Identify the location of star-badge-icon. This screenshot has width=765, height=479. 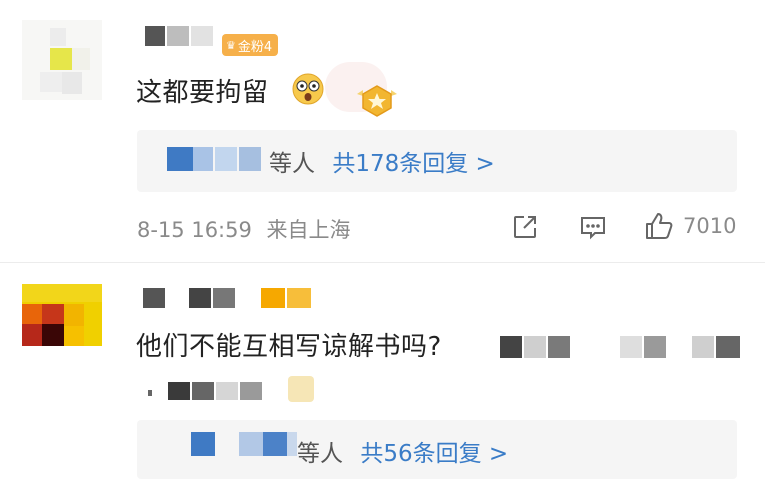
(377, 100).